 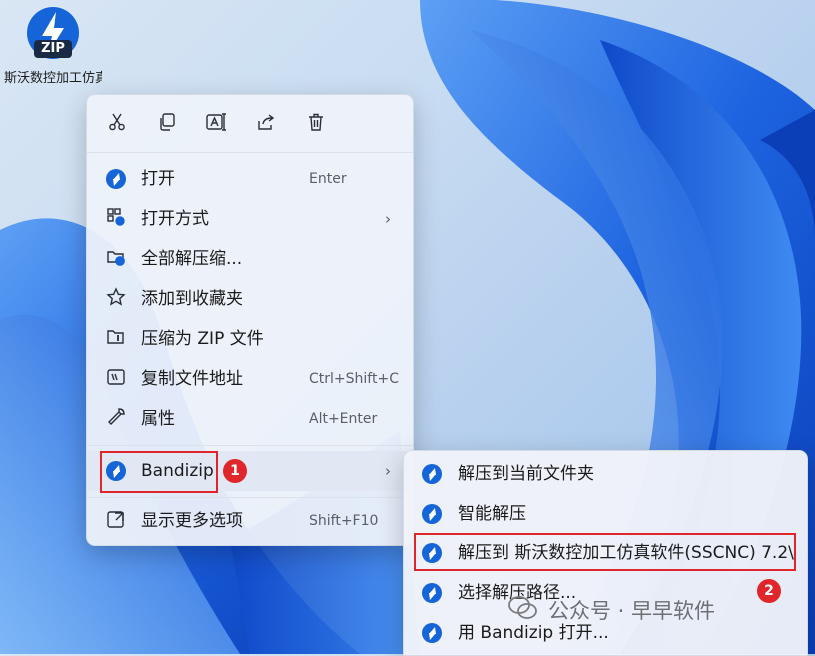 I want to click on open-with-icon, so click(x=116, y=219).